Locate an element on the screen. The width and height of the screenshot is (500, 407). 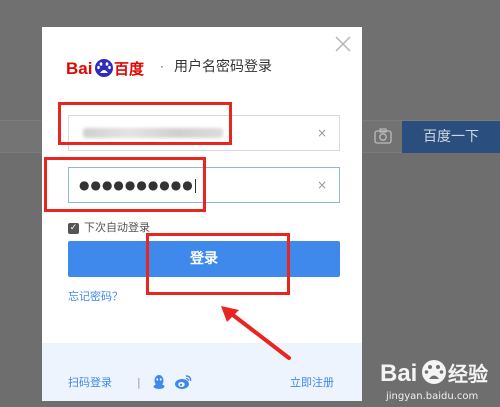
dialog-footer: 扫码登录 | 立即注册 is located at coordinates (202, 372).